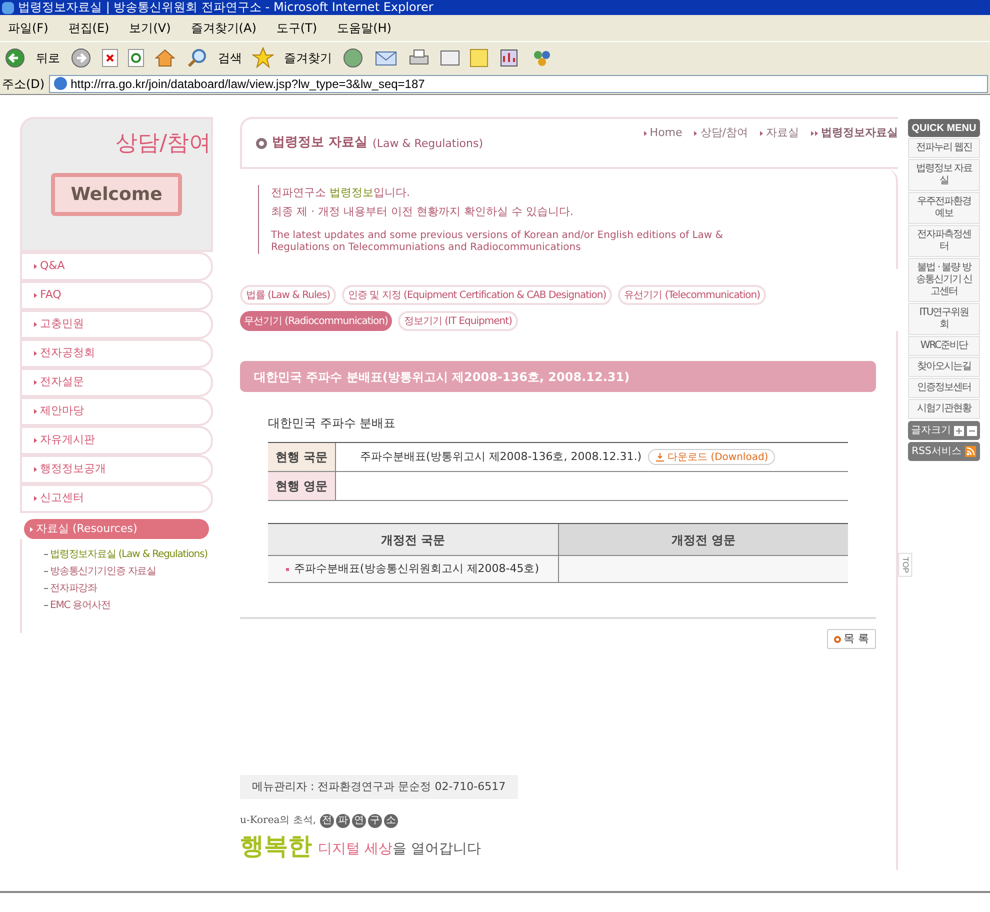 This screenshot has height=912, width=990. Describe the element at coordinates (89, 28) in the screenshot. I see `menu-item: 편집(E)` at that location.